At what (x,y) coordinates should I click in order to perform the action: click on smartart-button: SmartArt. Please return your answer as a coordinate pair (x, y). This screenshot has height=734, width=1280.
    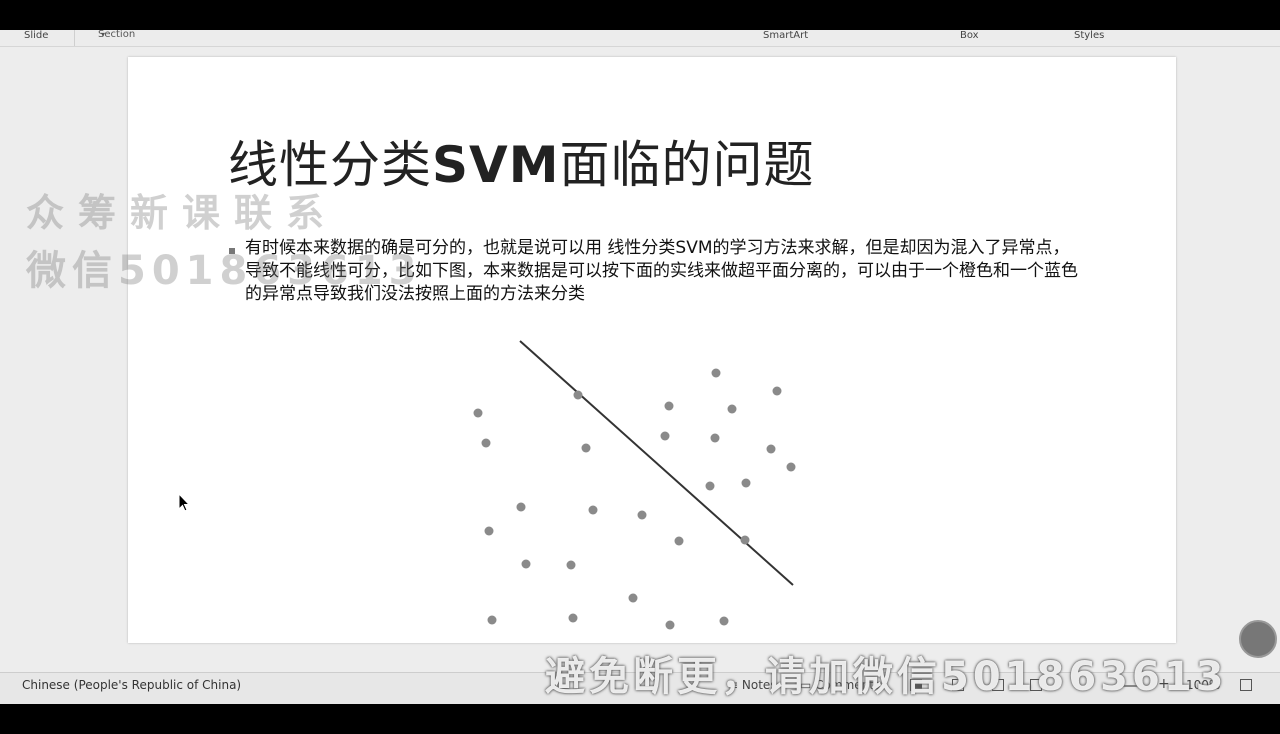
    Looking at the image, I should click on (785, 36).